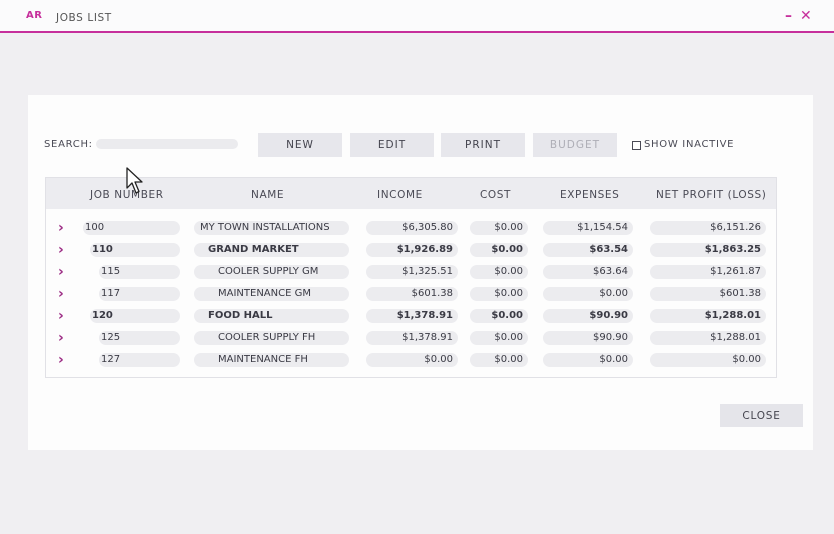 Image resolution: width=834 pixels, height=534 pixels. I want to click on net-cell: $0.00, so click(708, 360).